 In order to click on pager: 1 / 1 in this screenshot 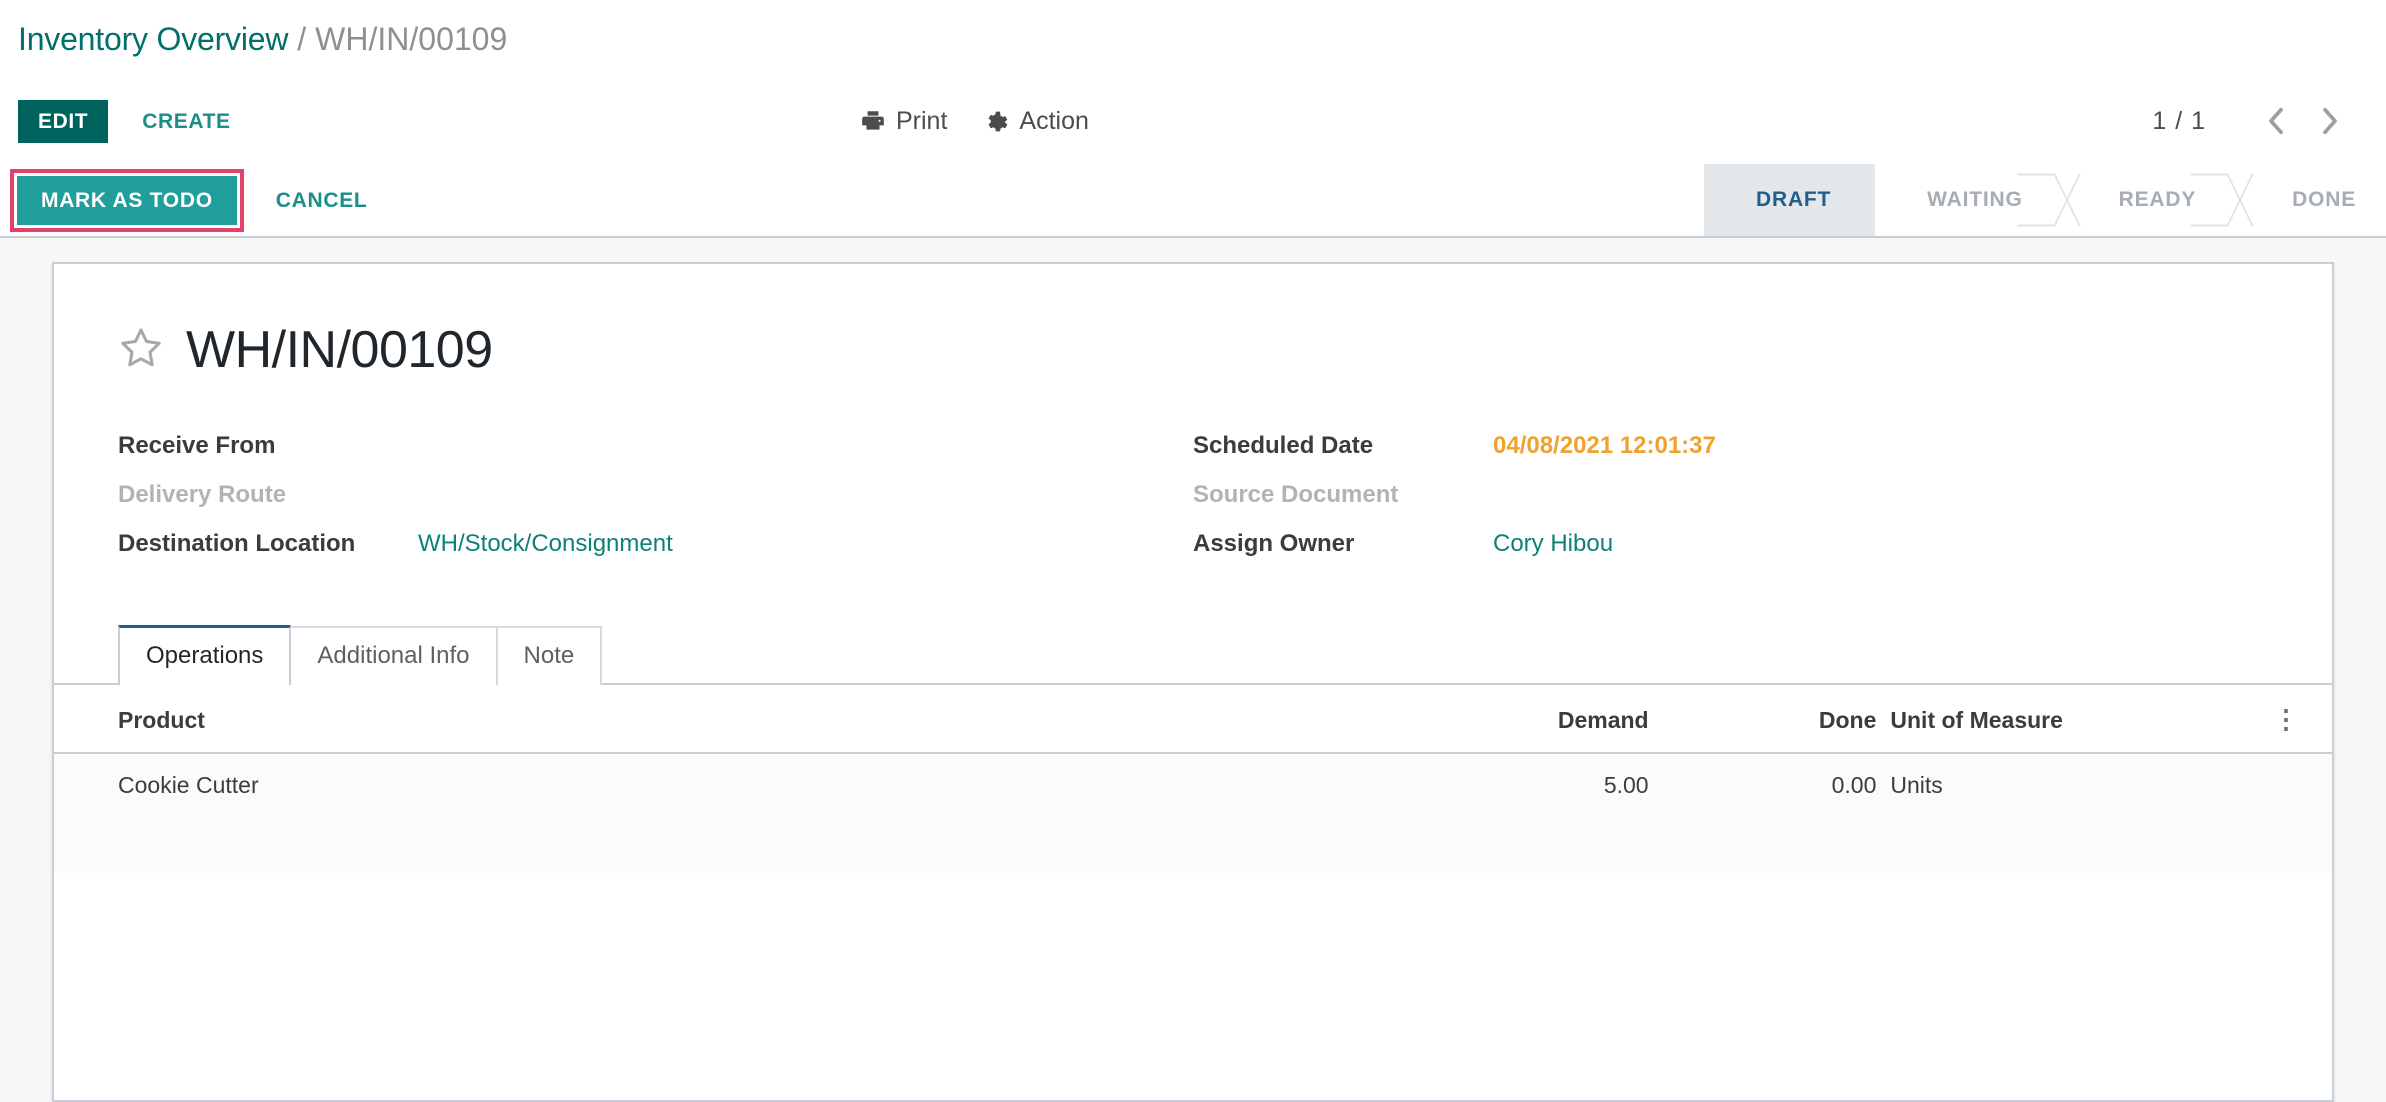, I will do `click(2252, 121)`.